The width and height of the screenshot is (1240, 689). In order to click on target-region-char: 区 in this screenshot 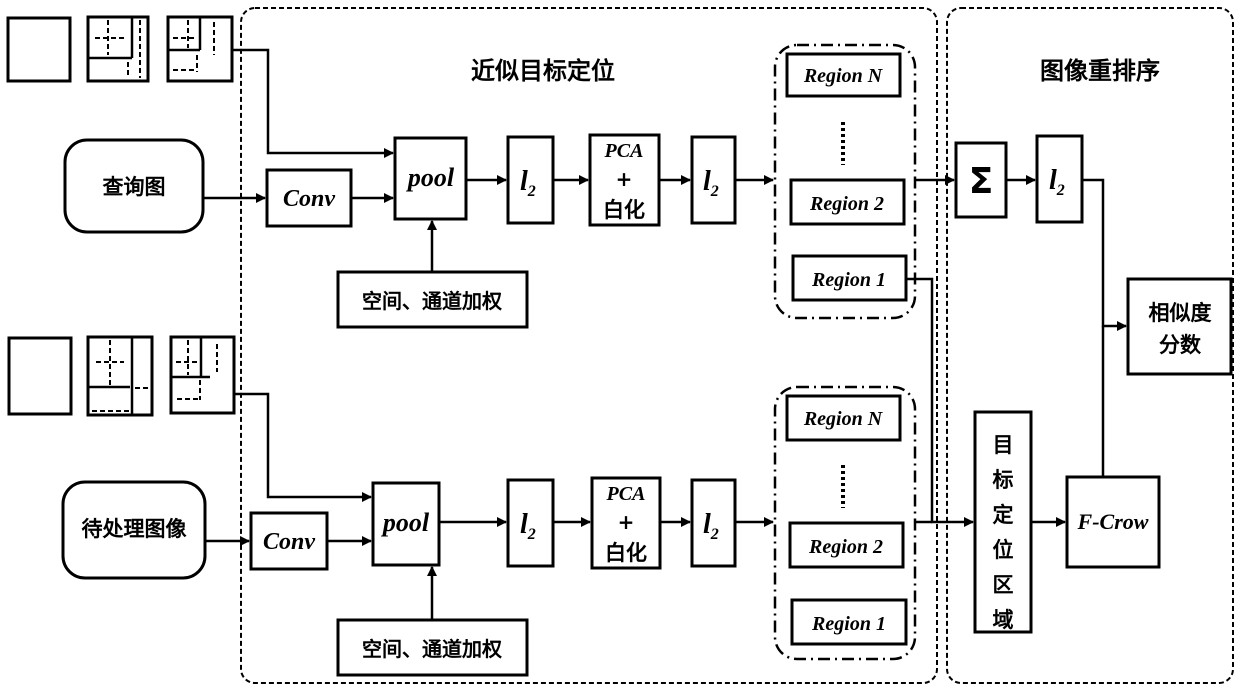, I will do `click(1003, 585)`.